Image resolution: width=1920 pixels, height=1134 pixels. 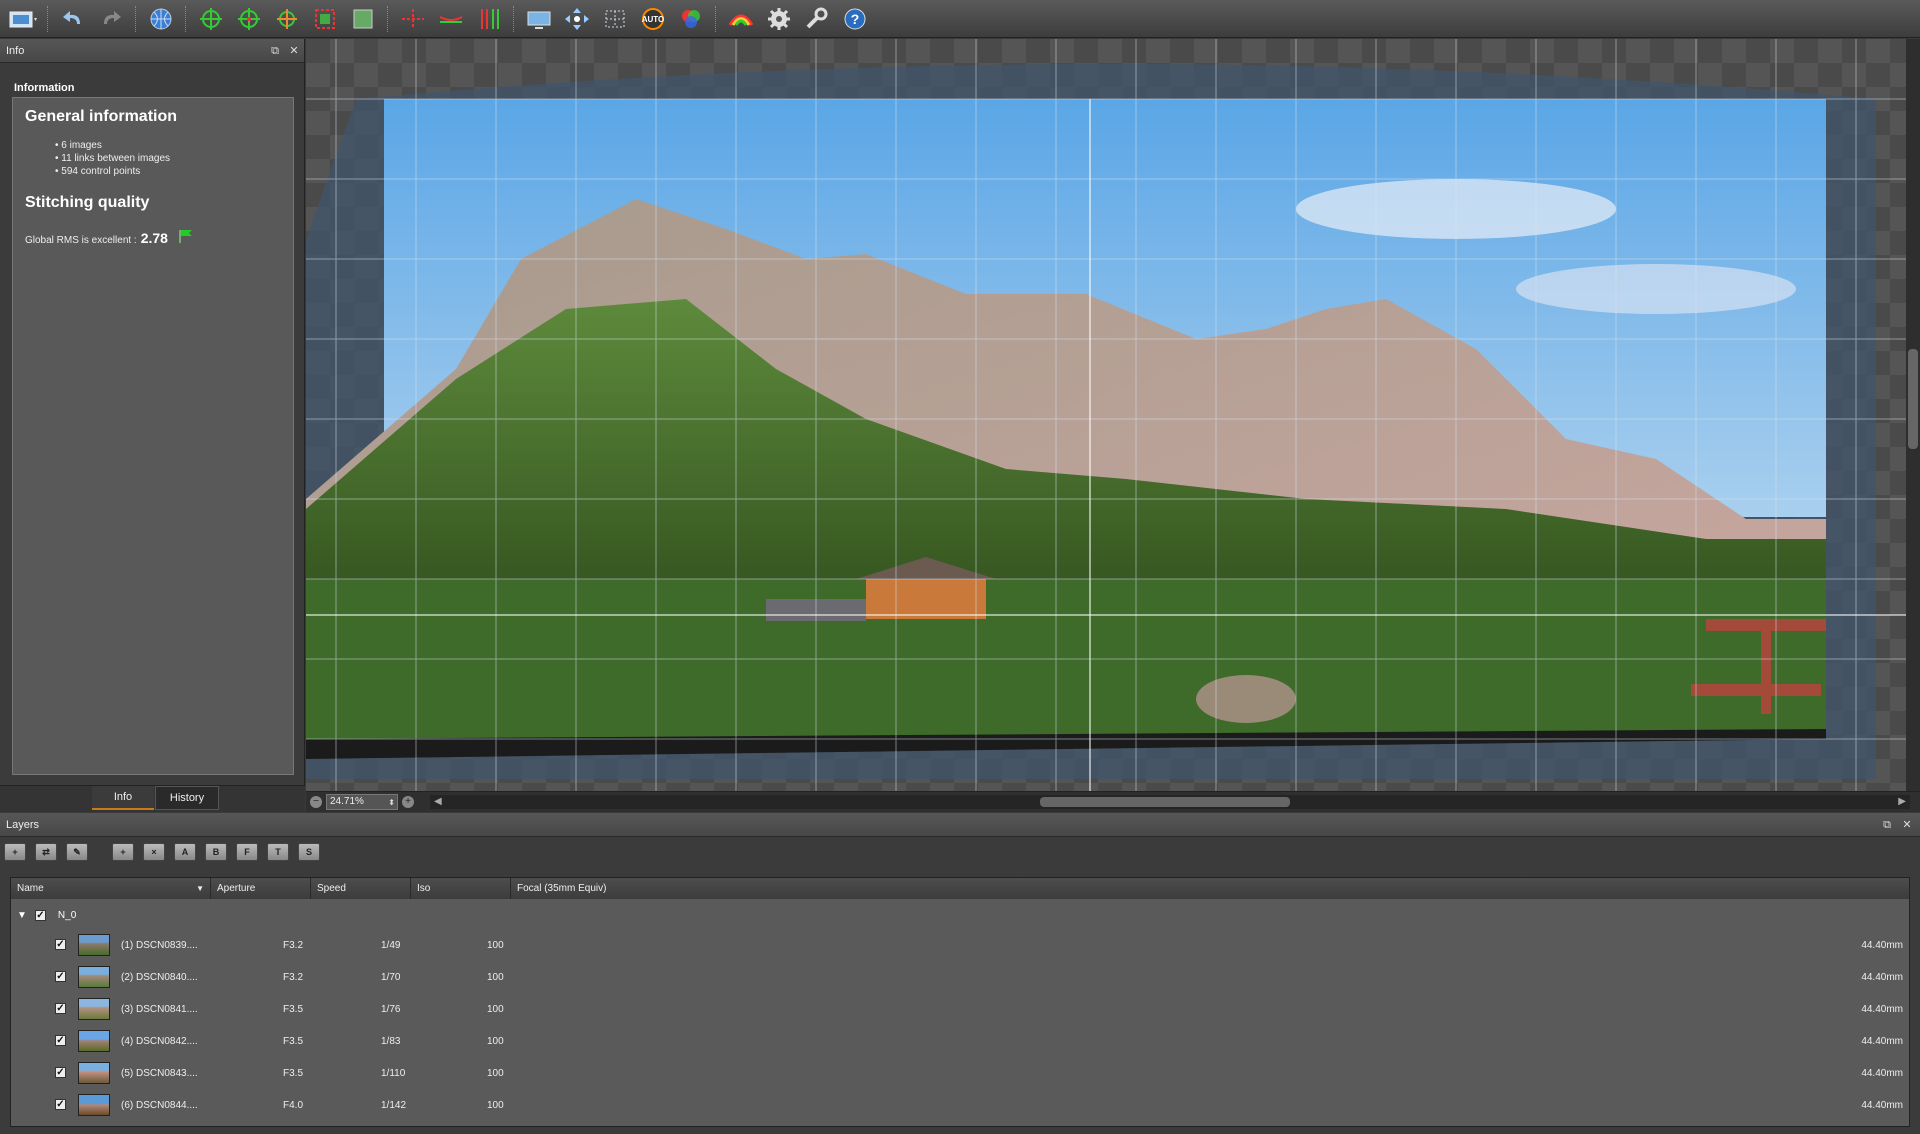 What do you see at coordinates (73, 19) in the screenshot?
I see `undo-icon` at bounding box center [73, 19].